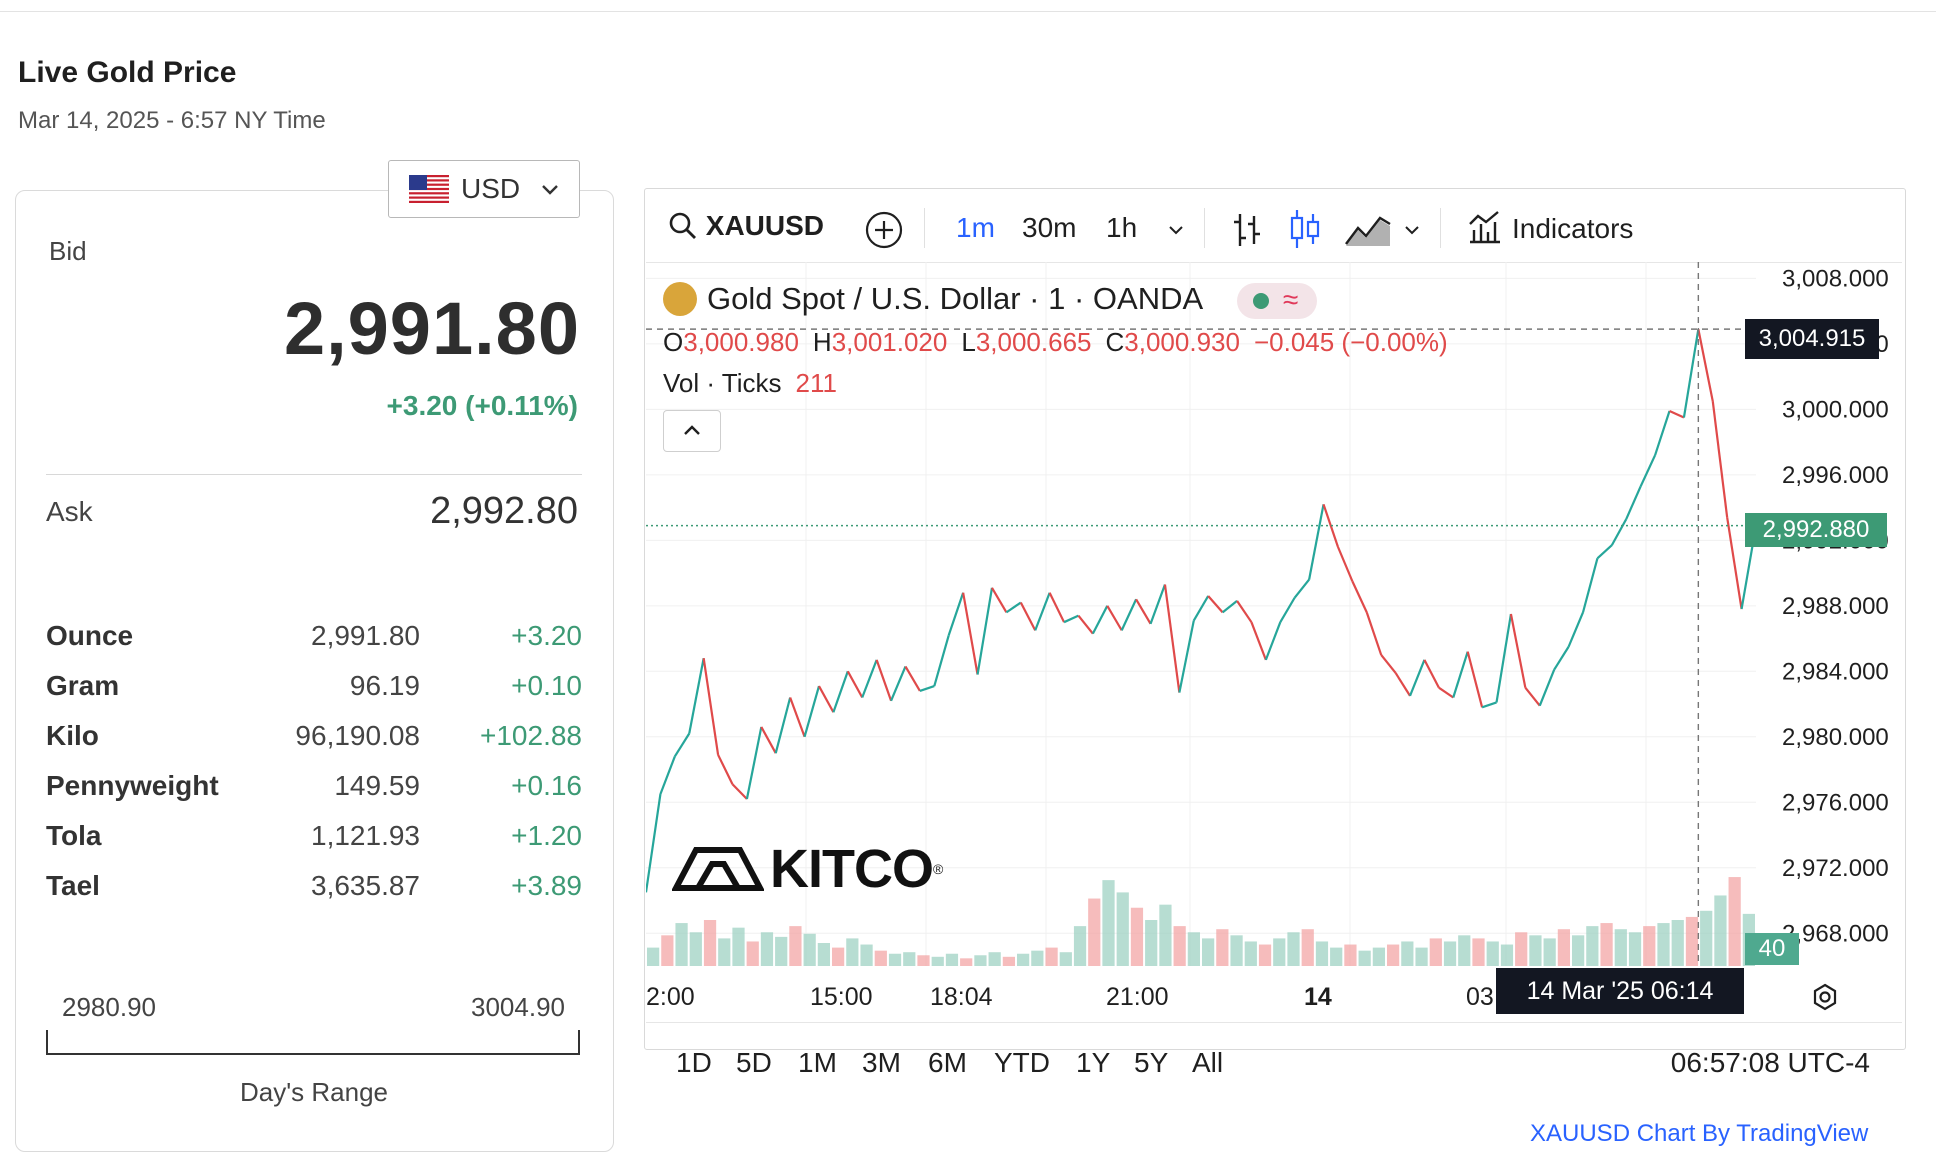 The height and width of the screenshot is (1152, 1936). Describe the element at coordinates (694, 1063) in the screenshot. I see `period-1d: 1D` at that location.